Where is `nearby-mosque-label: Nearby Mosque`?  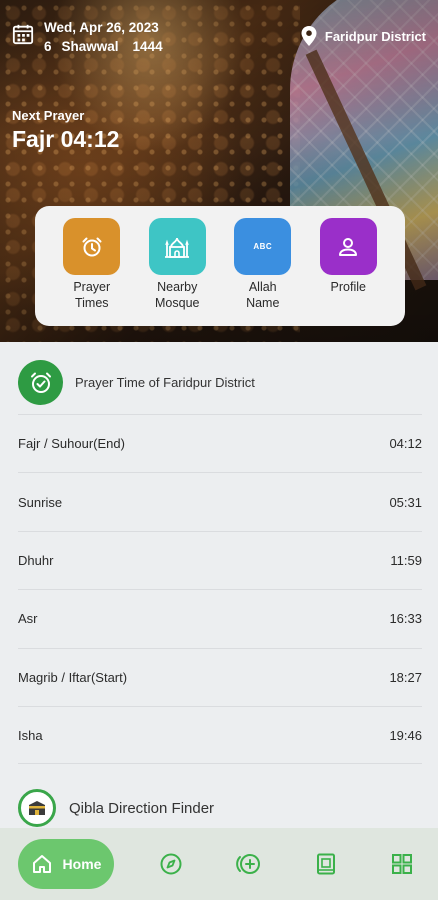
nearby-mosque-label: Nearby Mosque is located at coordinates (177, 295).